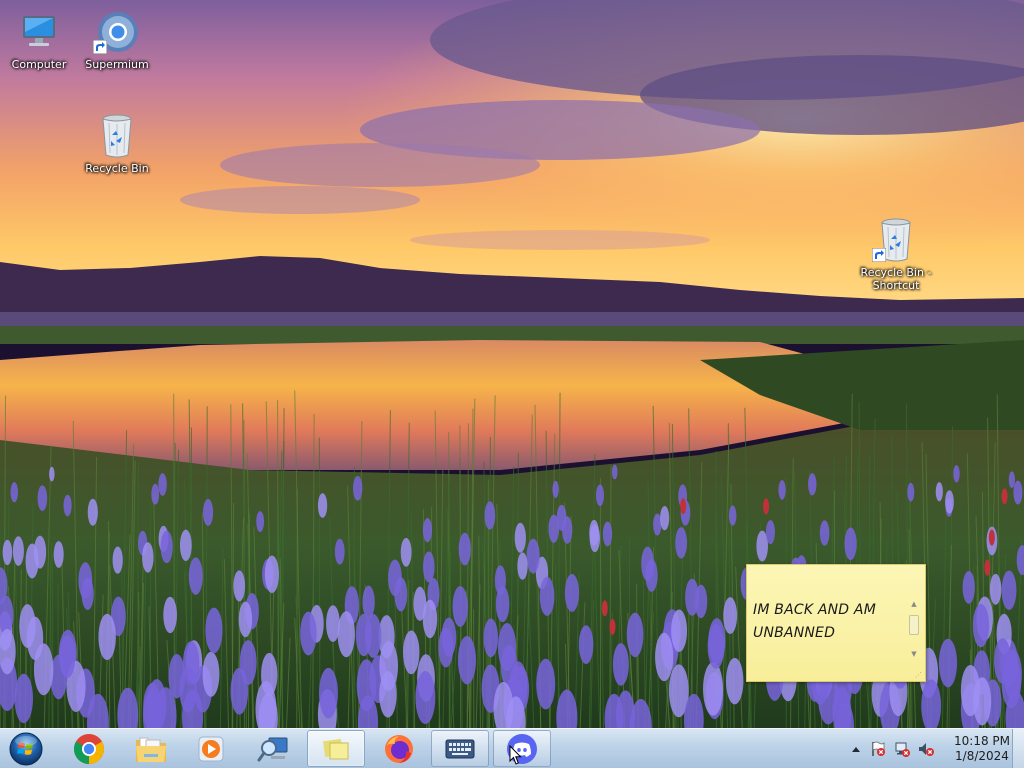  I want to click on magnifier-icon, so click(272, 749).